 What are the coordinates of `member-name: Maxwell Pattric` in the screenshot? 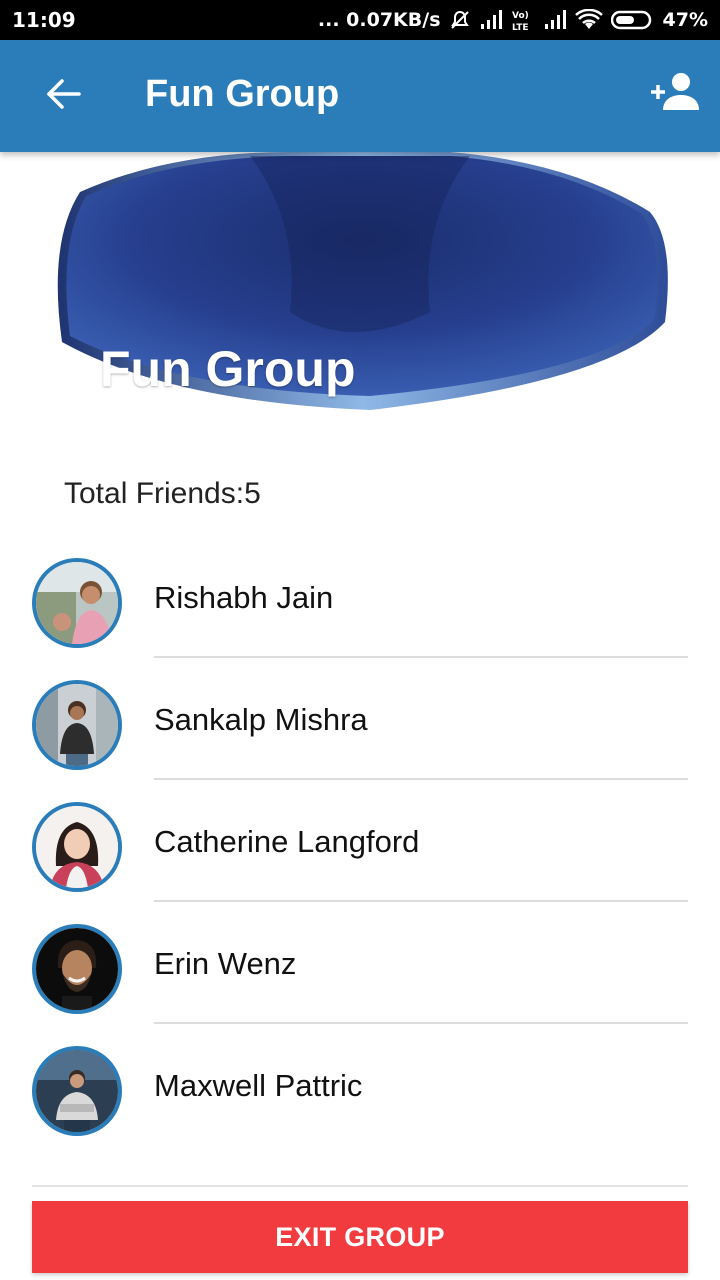 It's located at (258, 1085).